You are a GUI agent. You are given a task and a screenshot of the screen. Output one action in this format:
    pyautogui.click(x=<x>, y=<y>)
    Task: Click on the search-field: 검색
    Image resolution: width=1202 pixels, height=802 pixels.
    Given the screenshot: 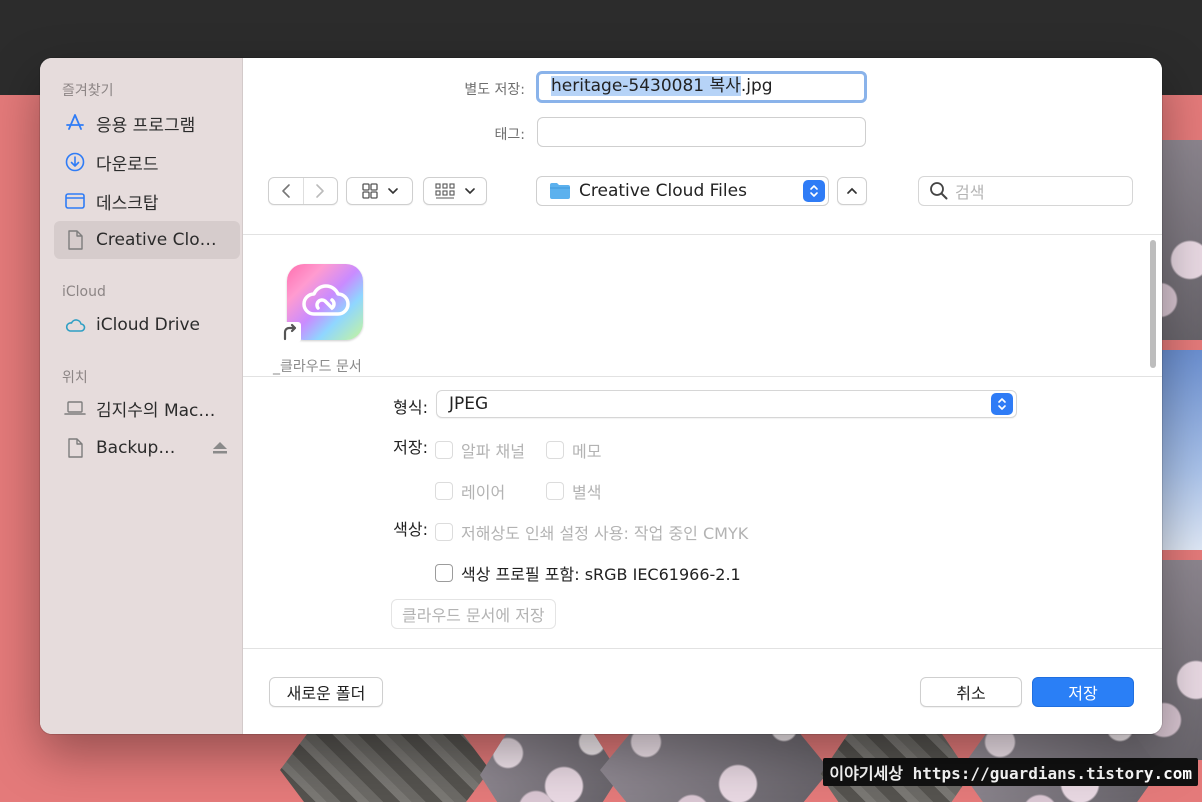 What is the action you would take?
    pyautogui.click(x=1025, y=191)
    